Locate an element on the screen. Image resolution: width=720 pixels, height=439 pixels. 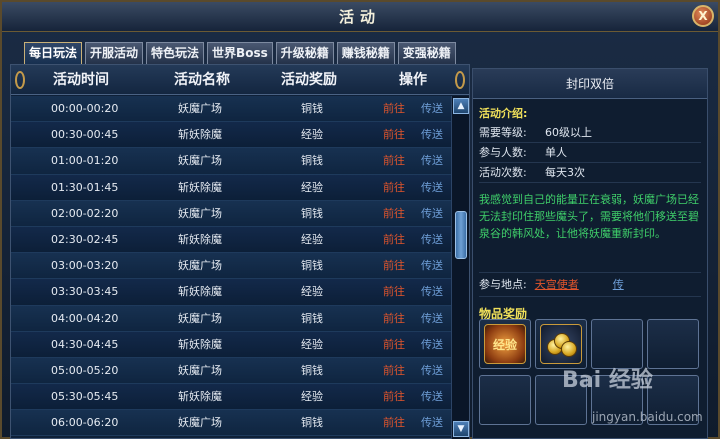
exp-item-text: 经验 is located at coordinates (504, 345).